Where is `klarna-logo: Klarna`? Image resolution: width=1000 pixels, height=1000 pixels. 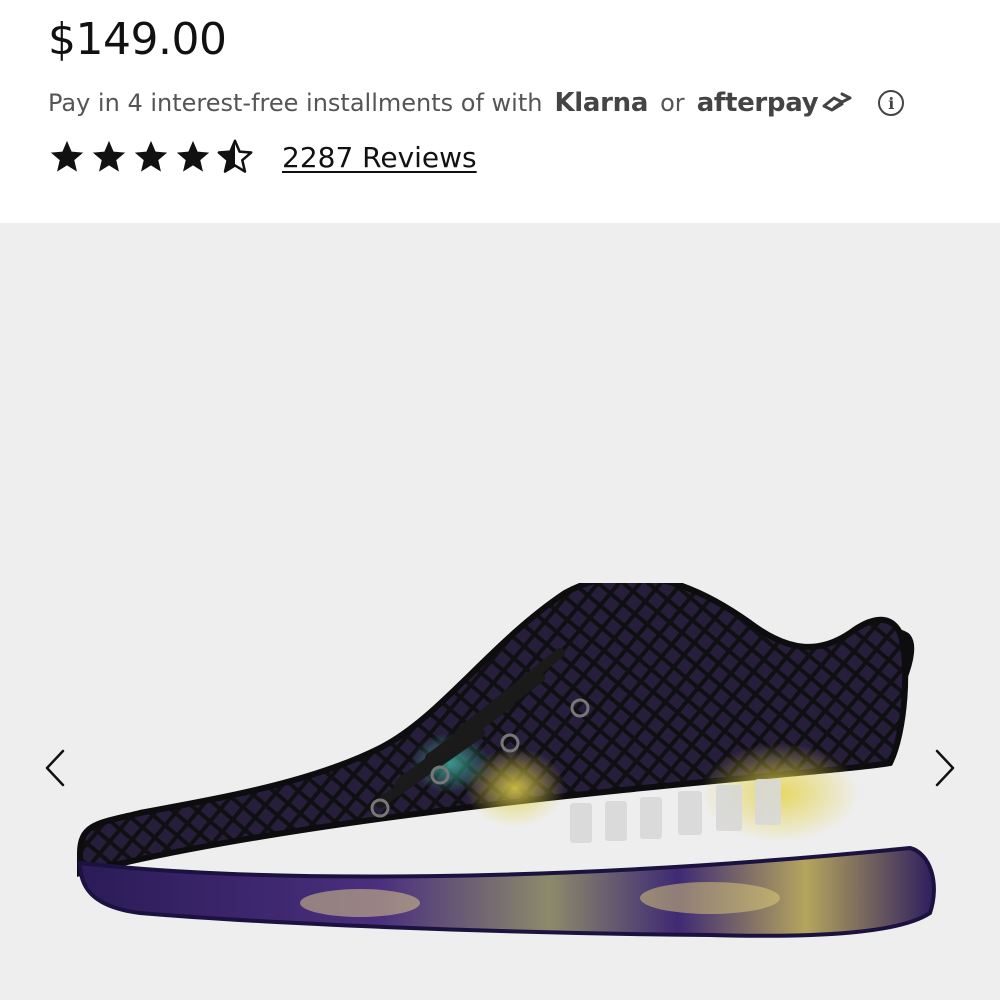
klarna-logo: Klarna is located at coordinates (601, 103).